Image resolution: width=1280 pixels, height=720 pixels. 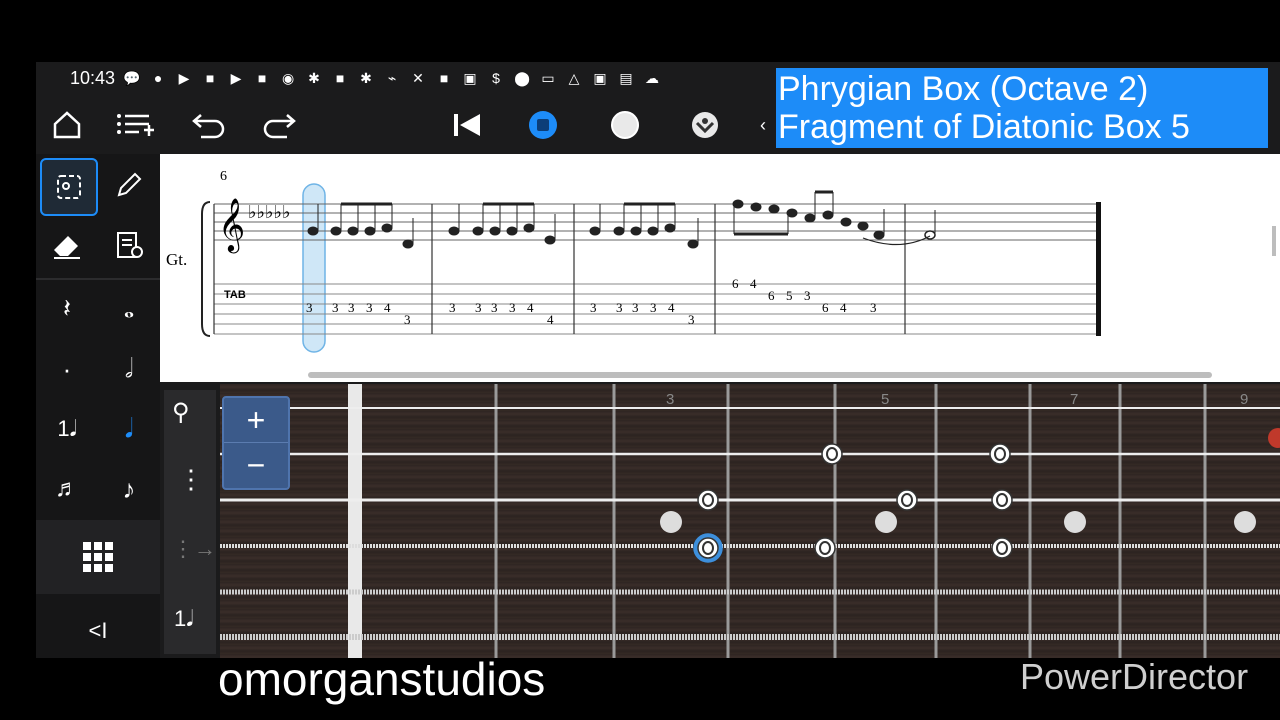 I want to click on quarter-note-icon: 𝅘𝅥, so click(x=129, y=428).